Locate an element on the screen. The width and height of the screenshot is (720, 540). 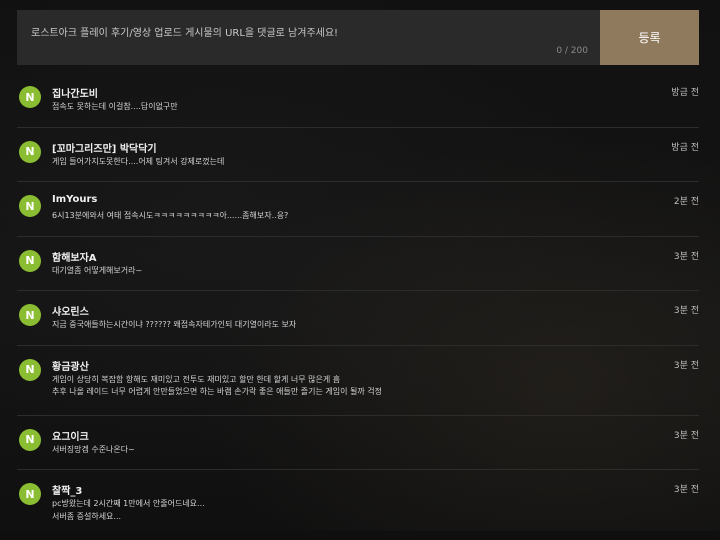
comment-text-line: 대기열좀 어떻게해보거라~ is located at coordinates (97, 270).